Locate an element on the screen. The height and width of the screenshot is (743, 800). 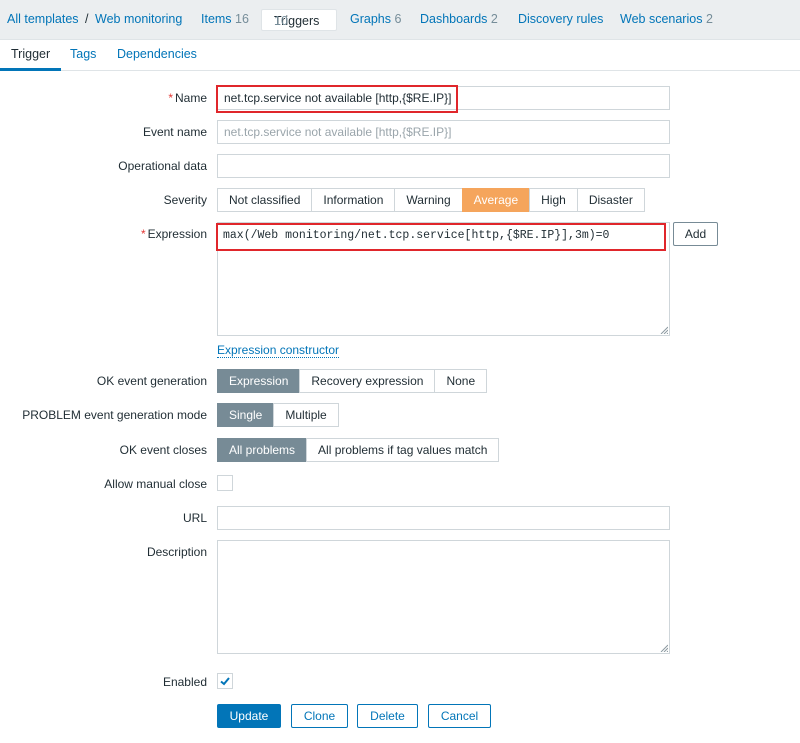
form-tab-trigger: Trigger is located at coordinates (30, 54).